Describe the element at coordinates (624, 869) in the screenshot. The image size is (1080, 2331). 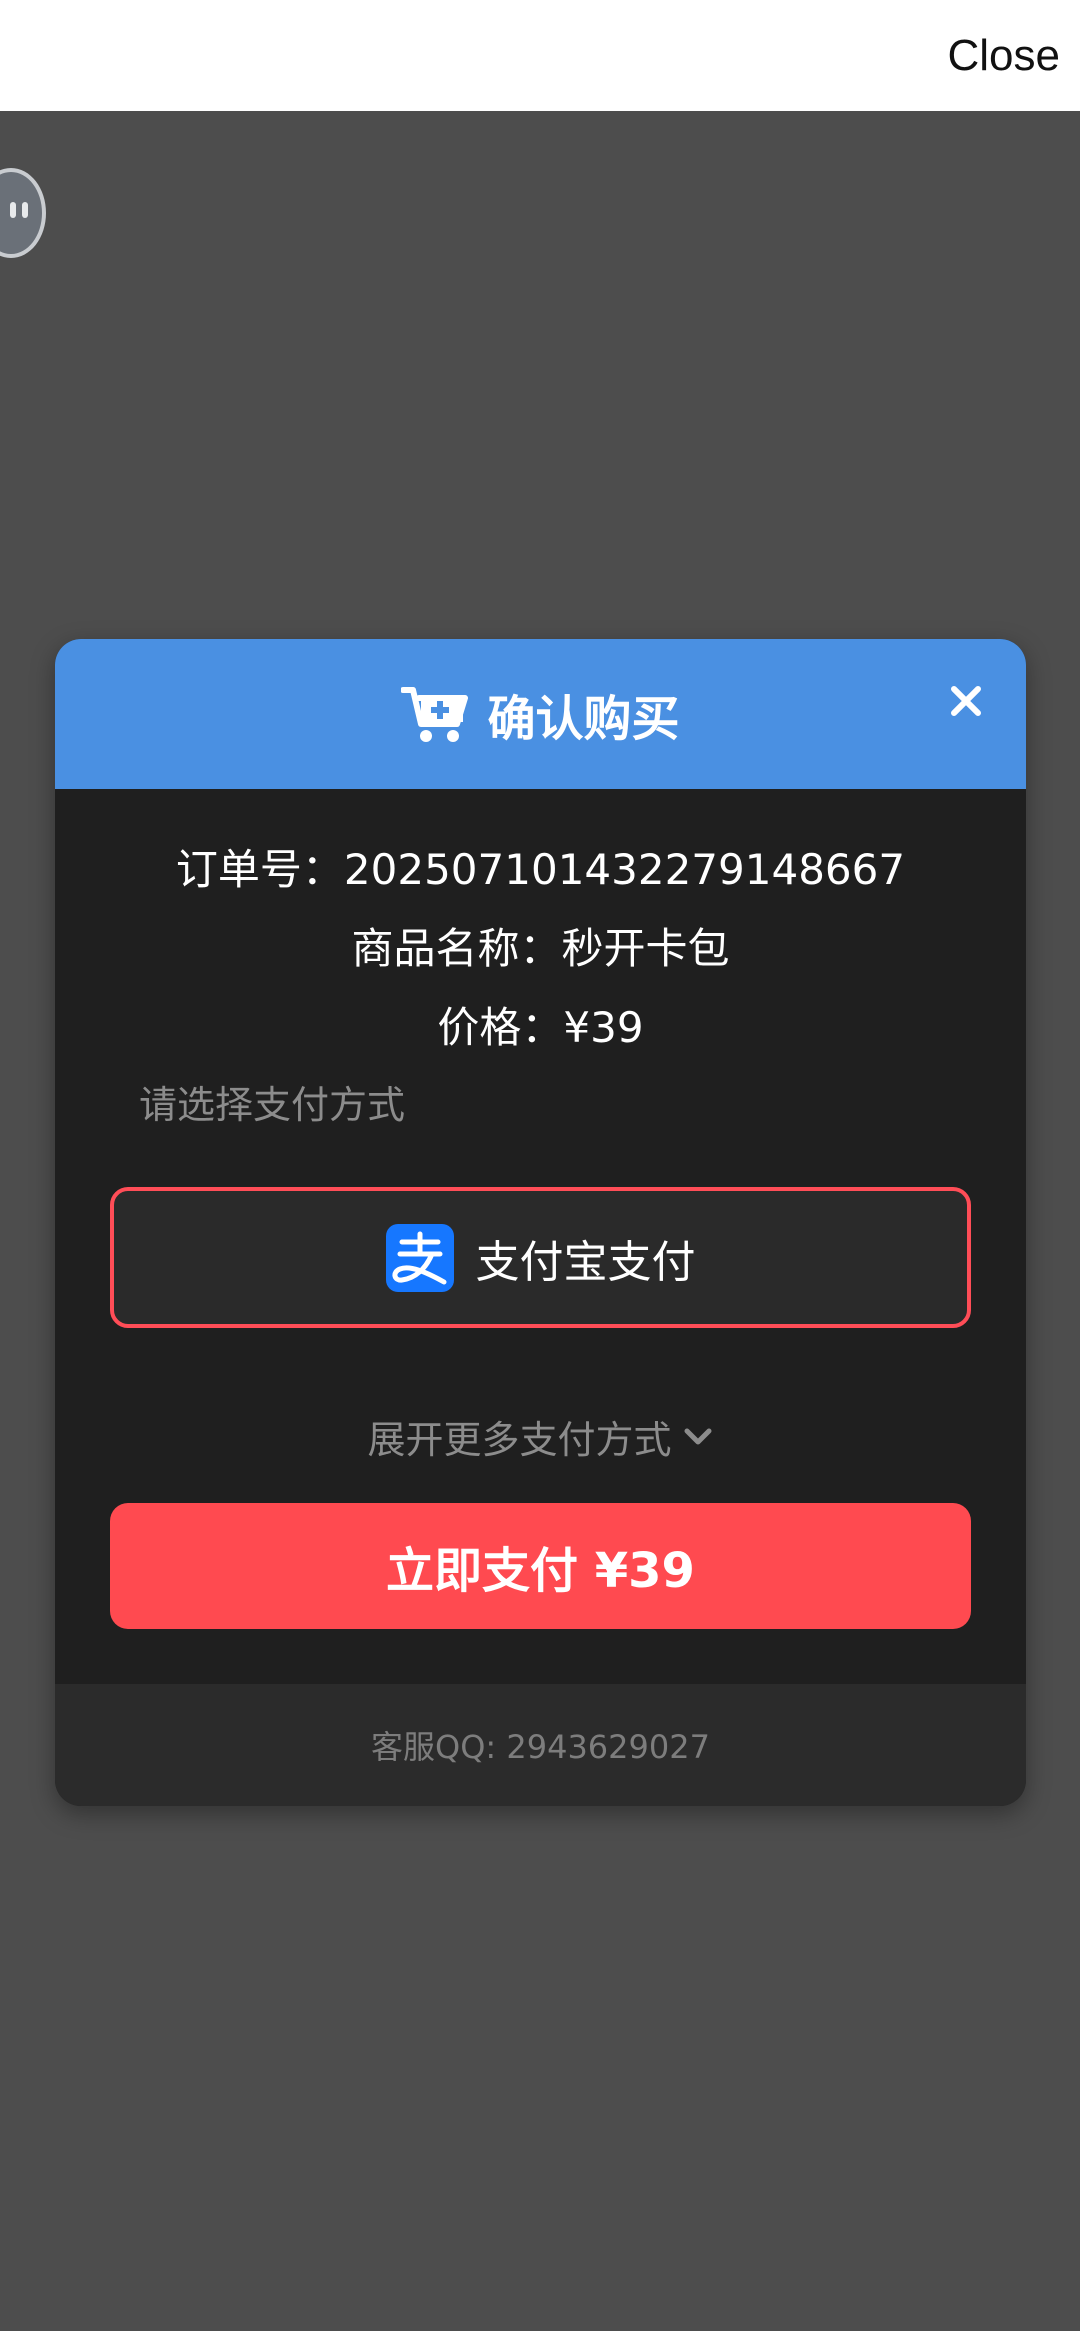
I see `order-number-value: 202507101432279148667` at that location.